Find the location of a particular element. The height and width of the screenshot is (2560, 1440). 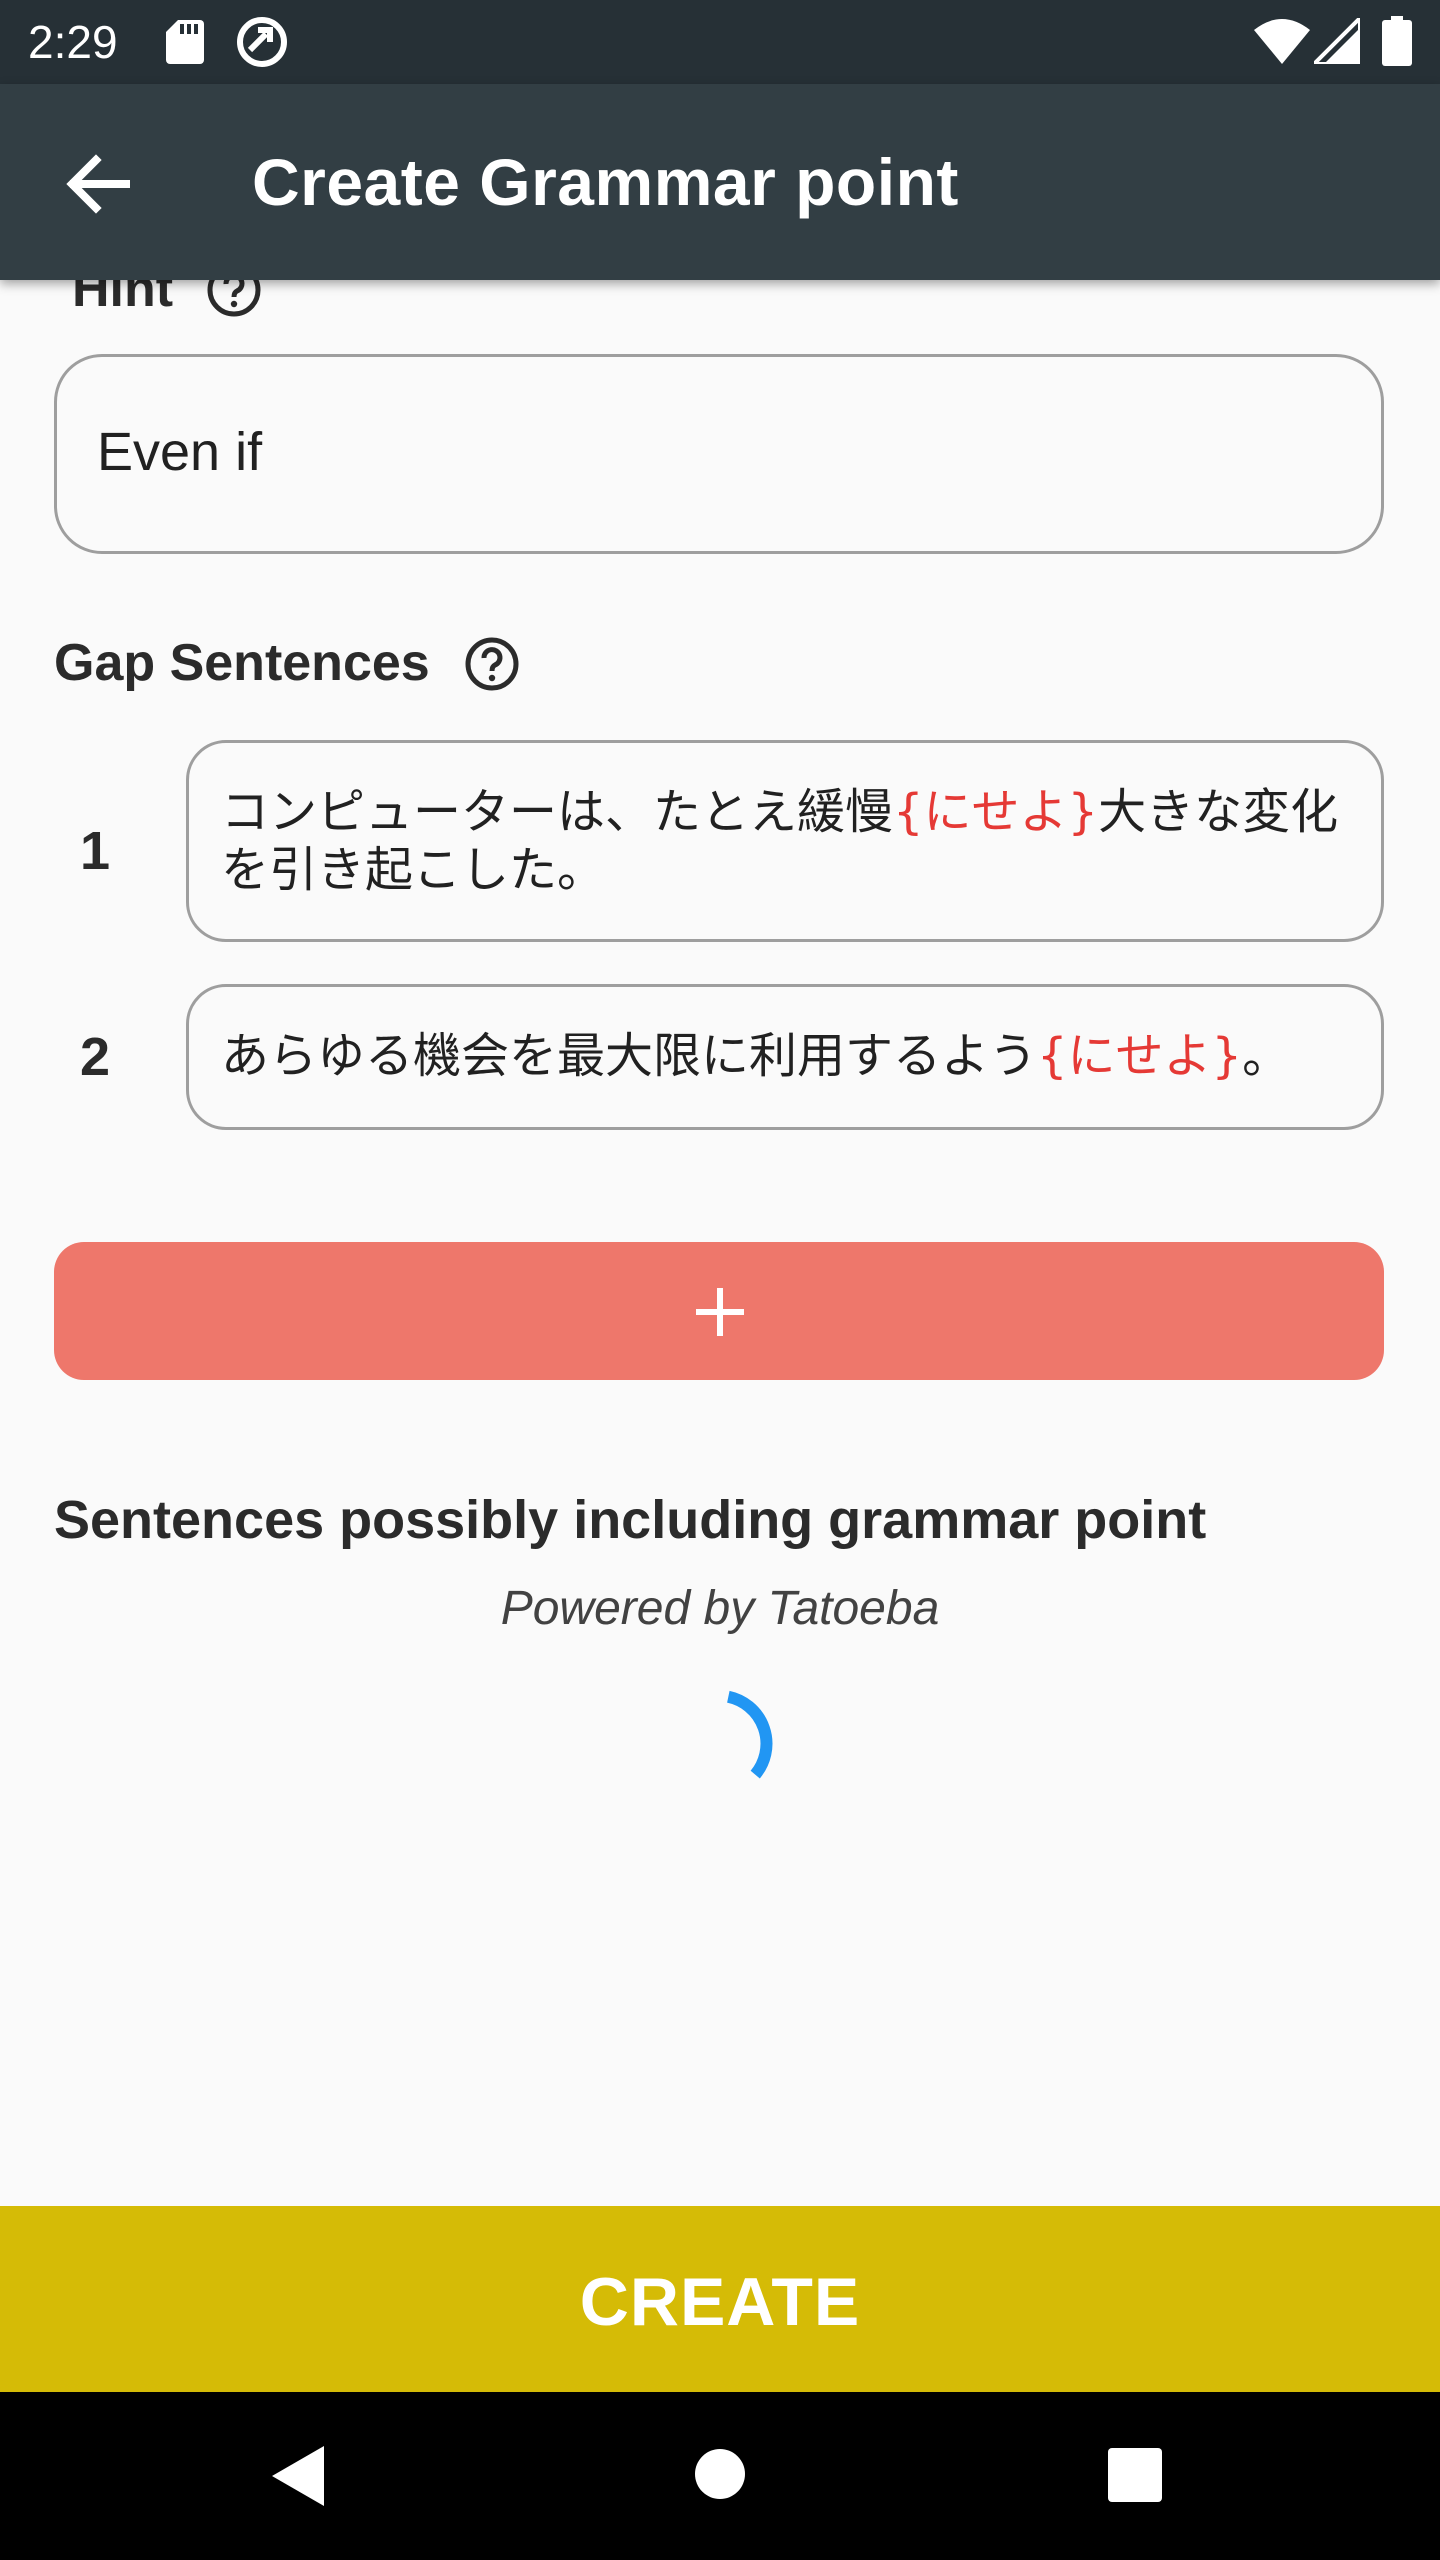

sync-icon is located at coordinates (262, 42).